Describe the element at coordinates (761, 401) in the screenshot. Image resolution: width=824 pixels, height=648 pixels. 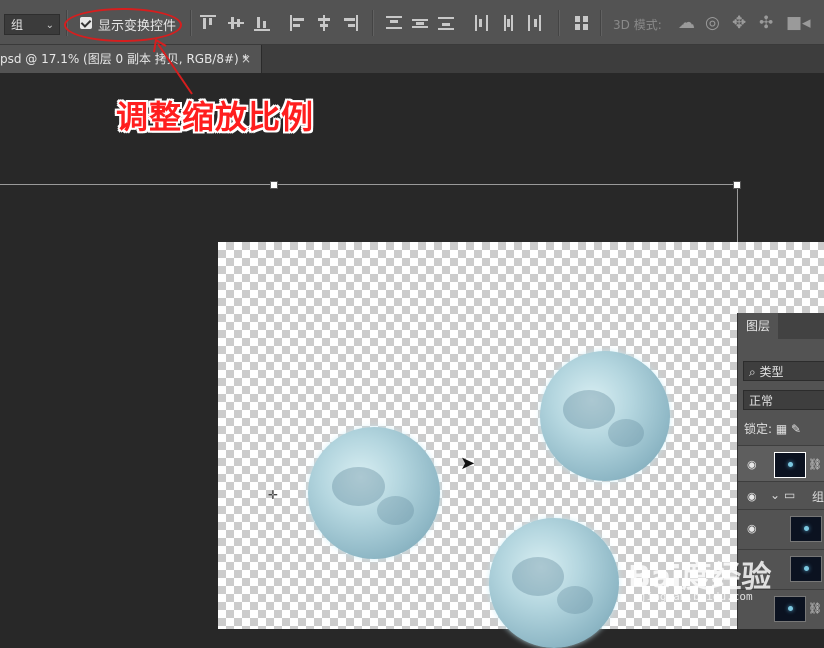
I see `blend-mode-value: 正常` at that location.